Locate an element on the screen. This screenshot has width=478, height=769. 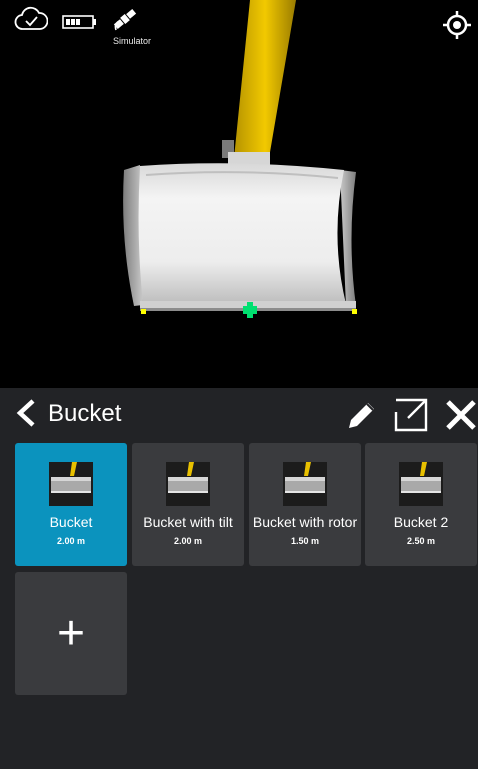
bucket-name: Bucket with tilt is located at coordinates (188, 522).